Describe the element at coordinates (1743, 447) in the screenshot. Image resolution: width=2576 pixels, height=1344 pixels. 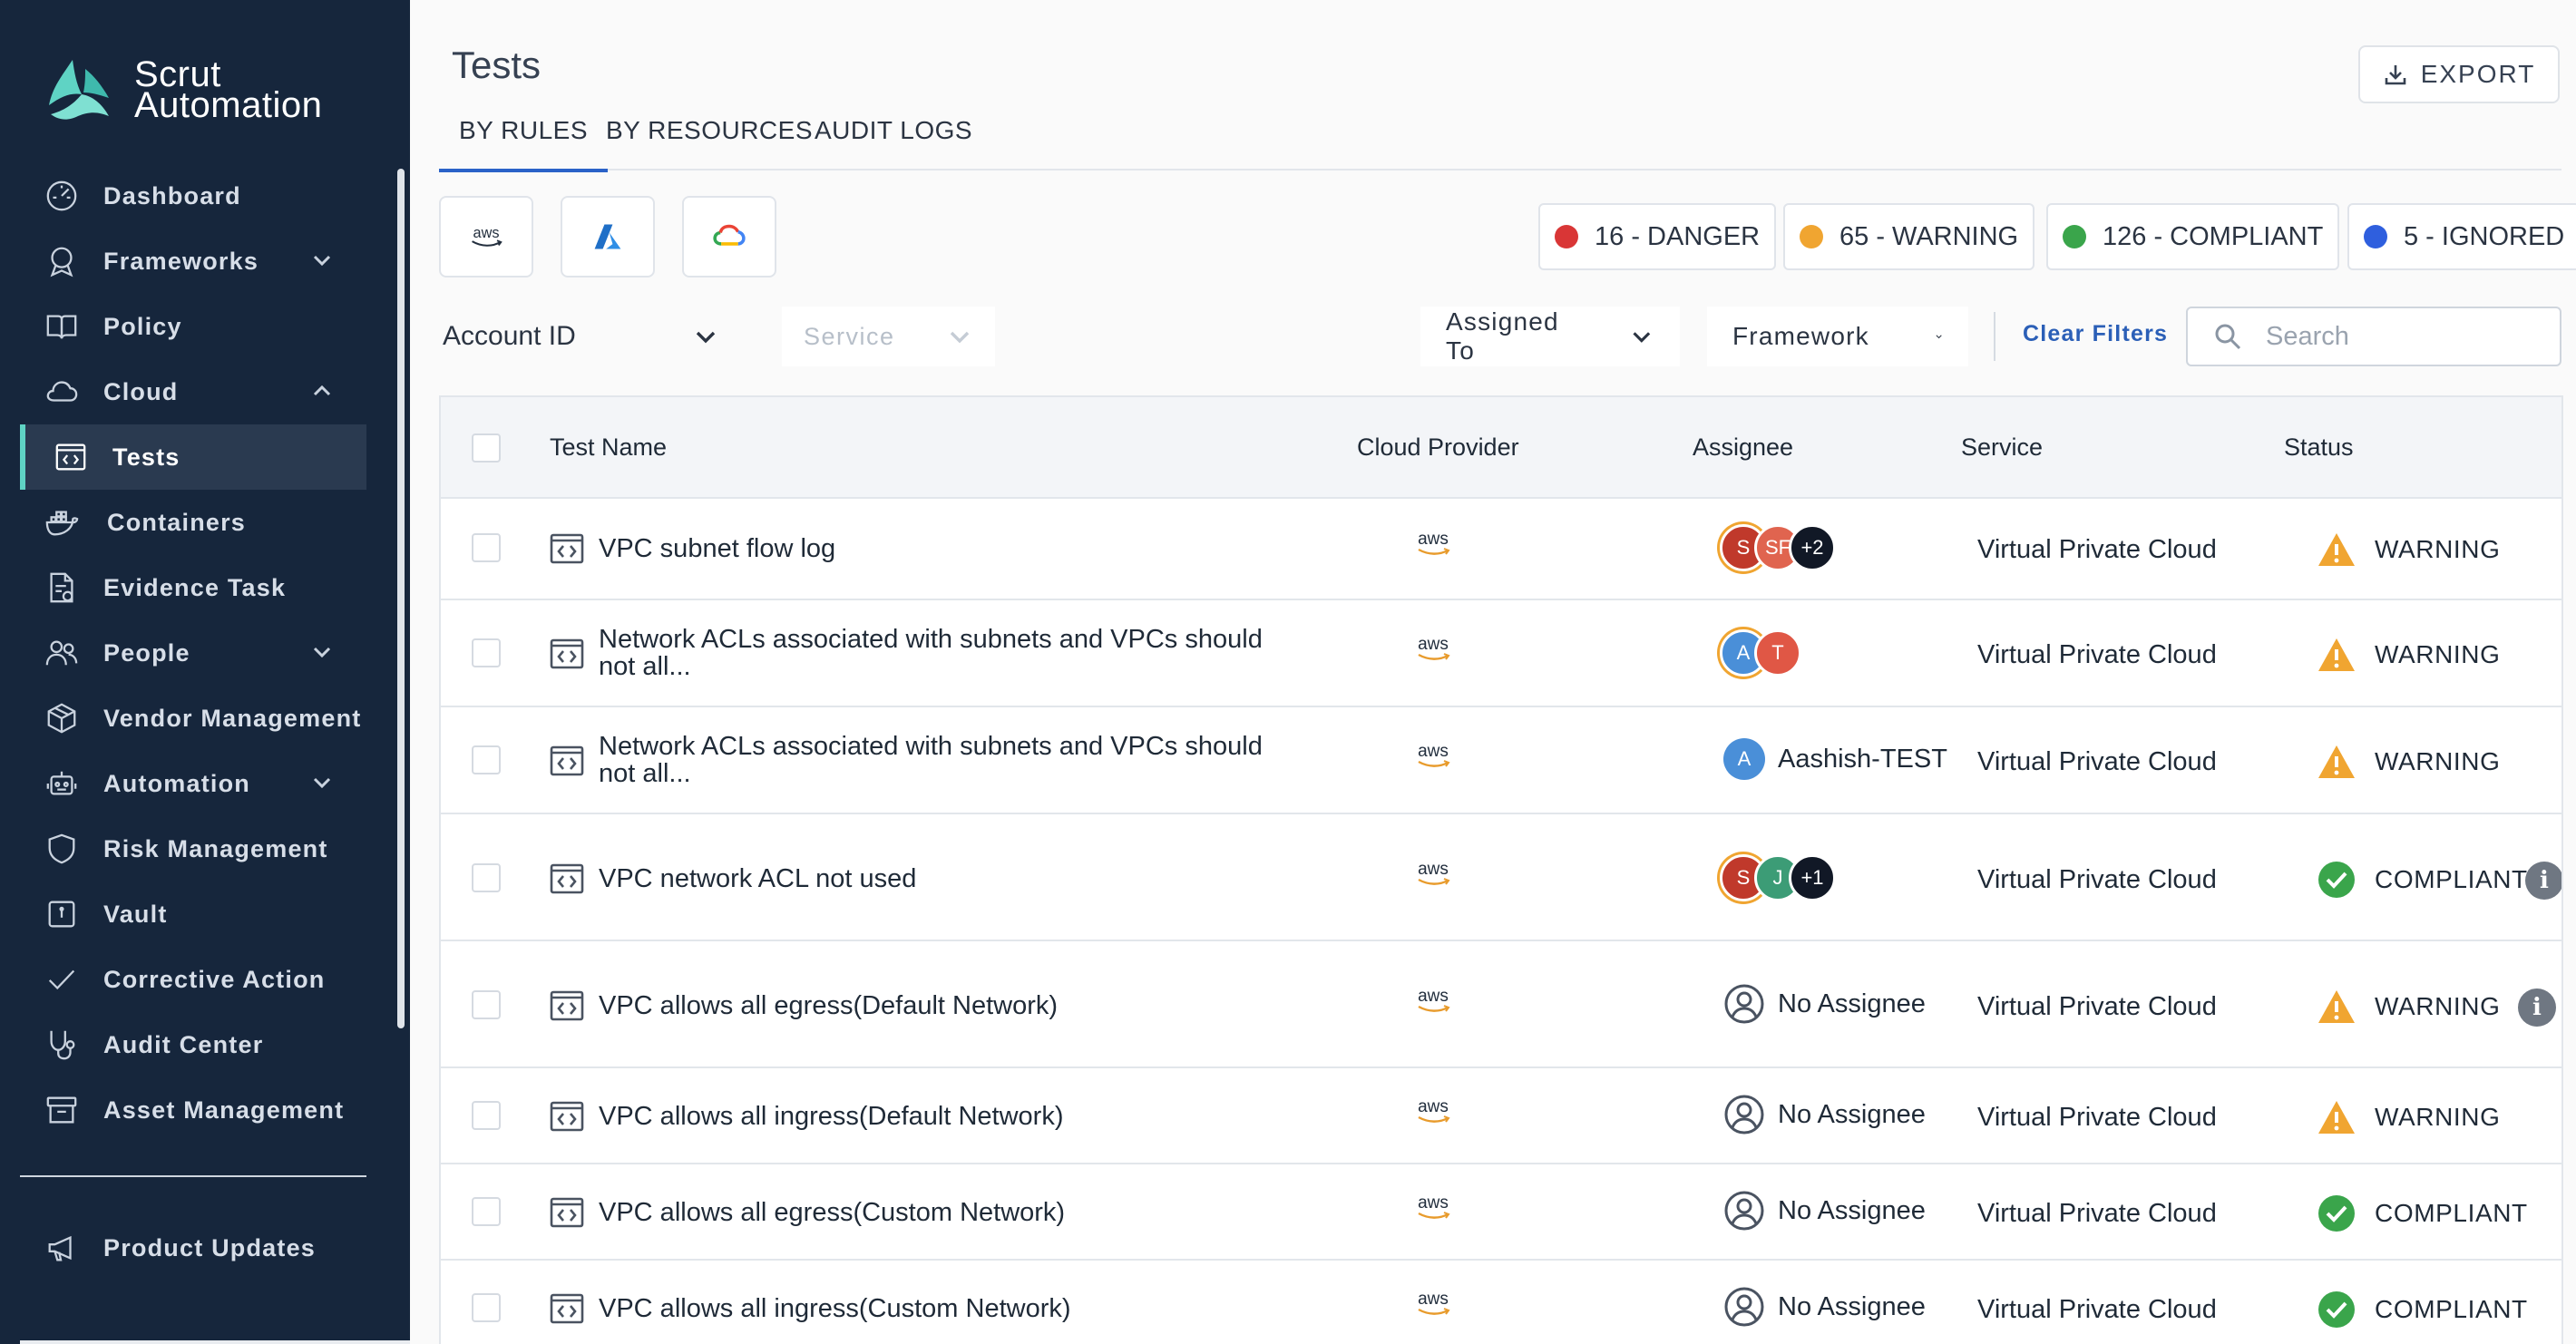
I see `column-header-assignee: Assignee` at that location.